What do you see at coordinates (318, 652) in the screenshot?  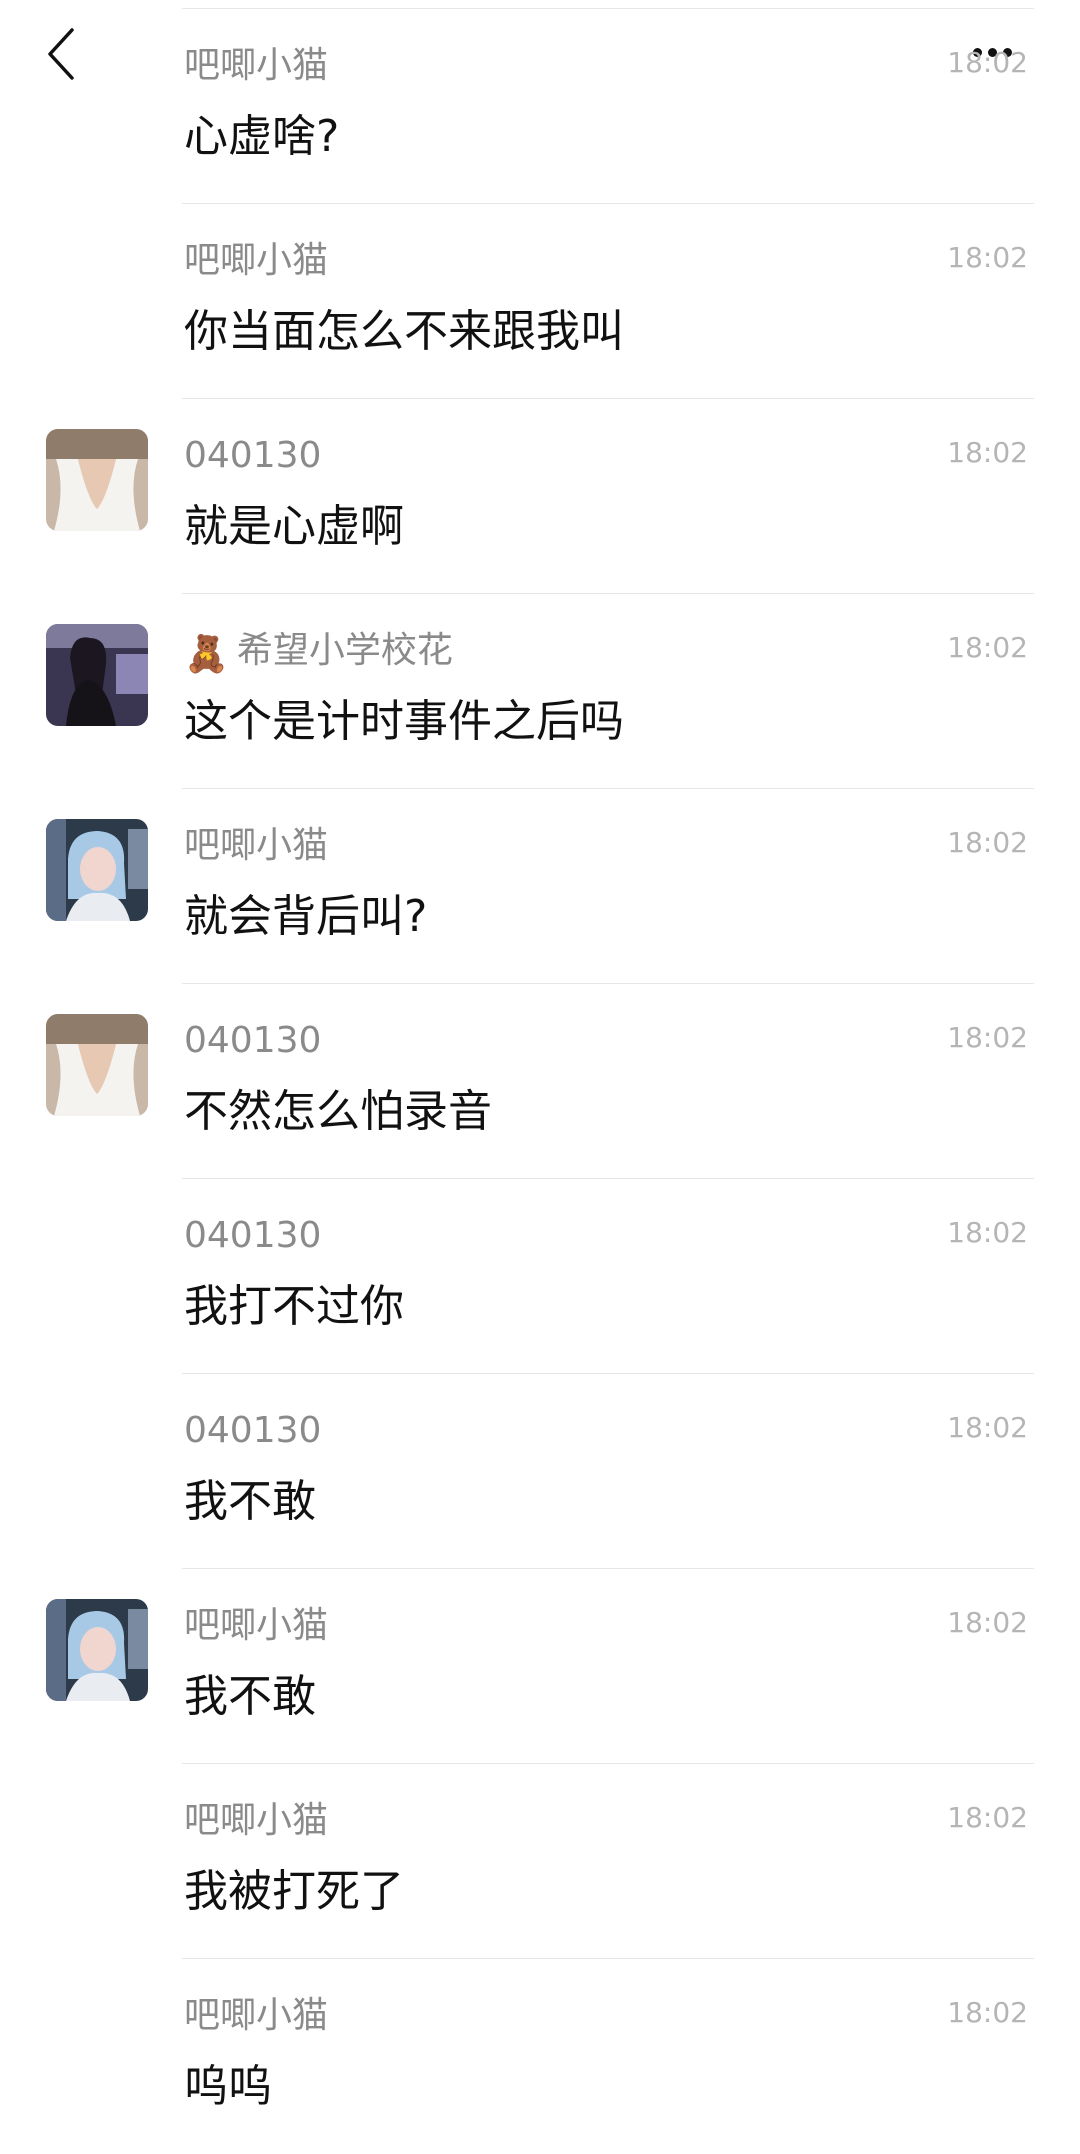 I see `sender-name: 🧸 希望小学校花` at bounding box center [318, 652].